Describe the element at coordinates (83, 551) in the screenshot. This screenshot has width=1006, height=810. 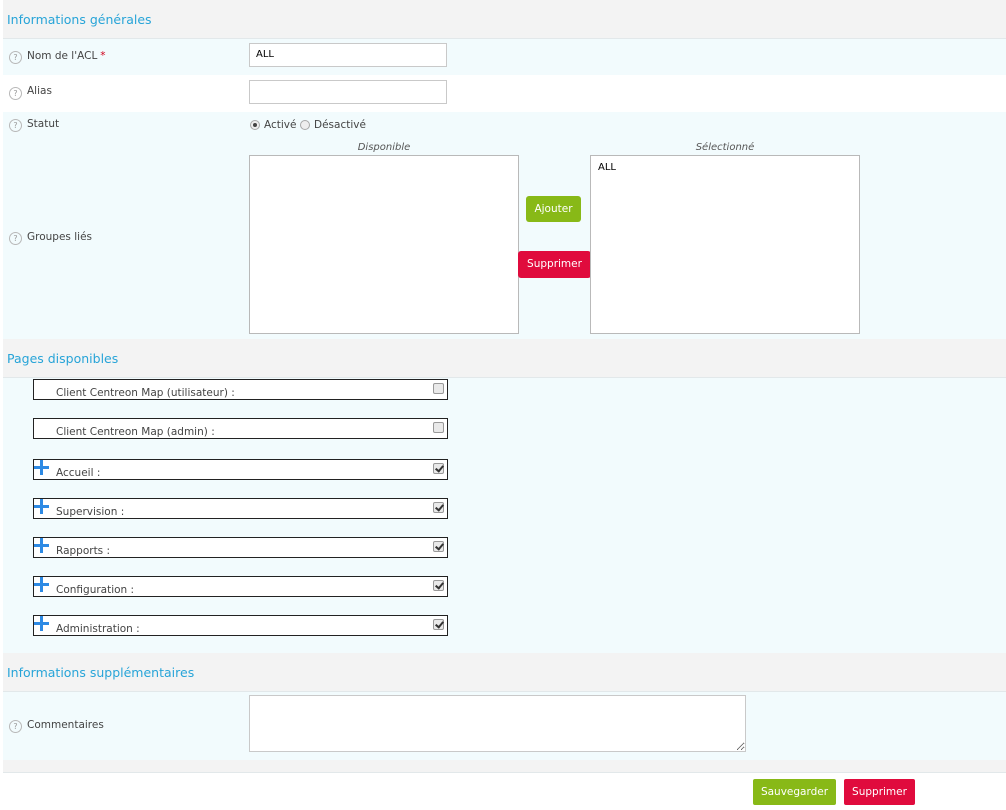
I see `page-label: Rapports :` at that location.